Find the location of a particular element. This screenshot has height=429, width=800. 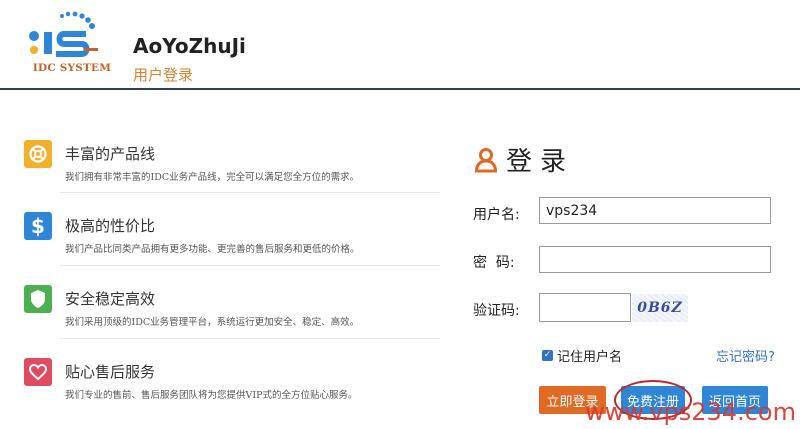

captcha-text: 0B6Z is located at coordinates (660, 308).